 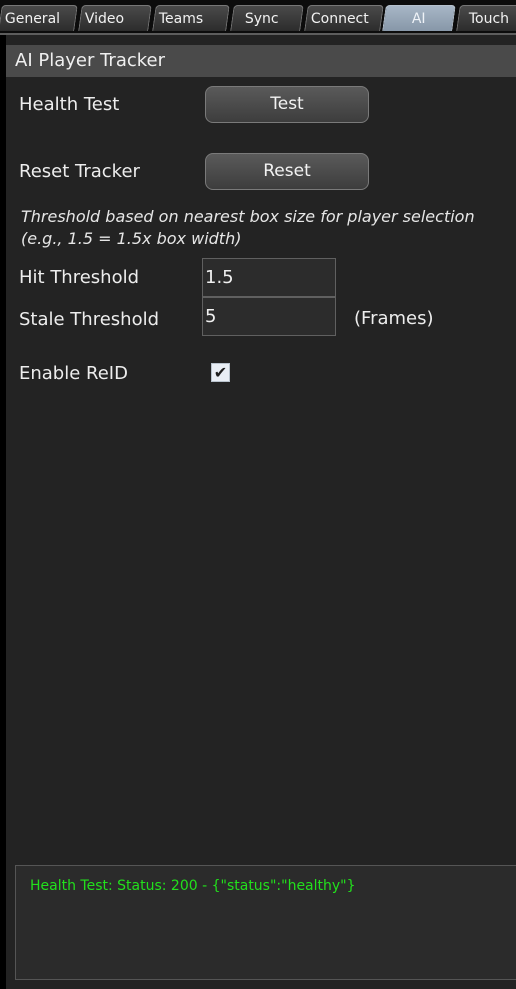 I want to click on hit-threshold-input, so click(x=269, y=277).